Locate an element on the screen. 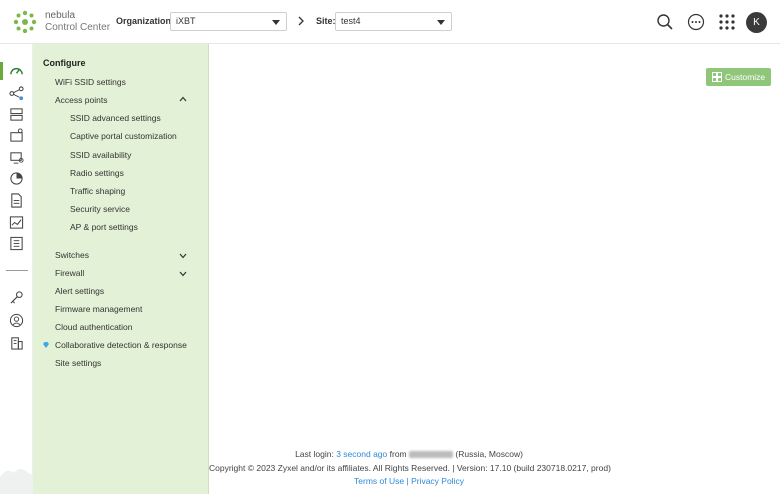  menu-item-security-service: Security service is located at coordinates (100, 209).